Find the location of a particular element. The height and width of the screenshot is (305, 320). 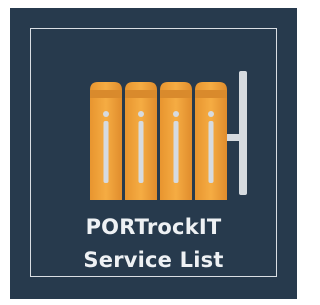

connector-post is located at coordinates (243, 133).